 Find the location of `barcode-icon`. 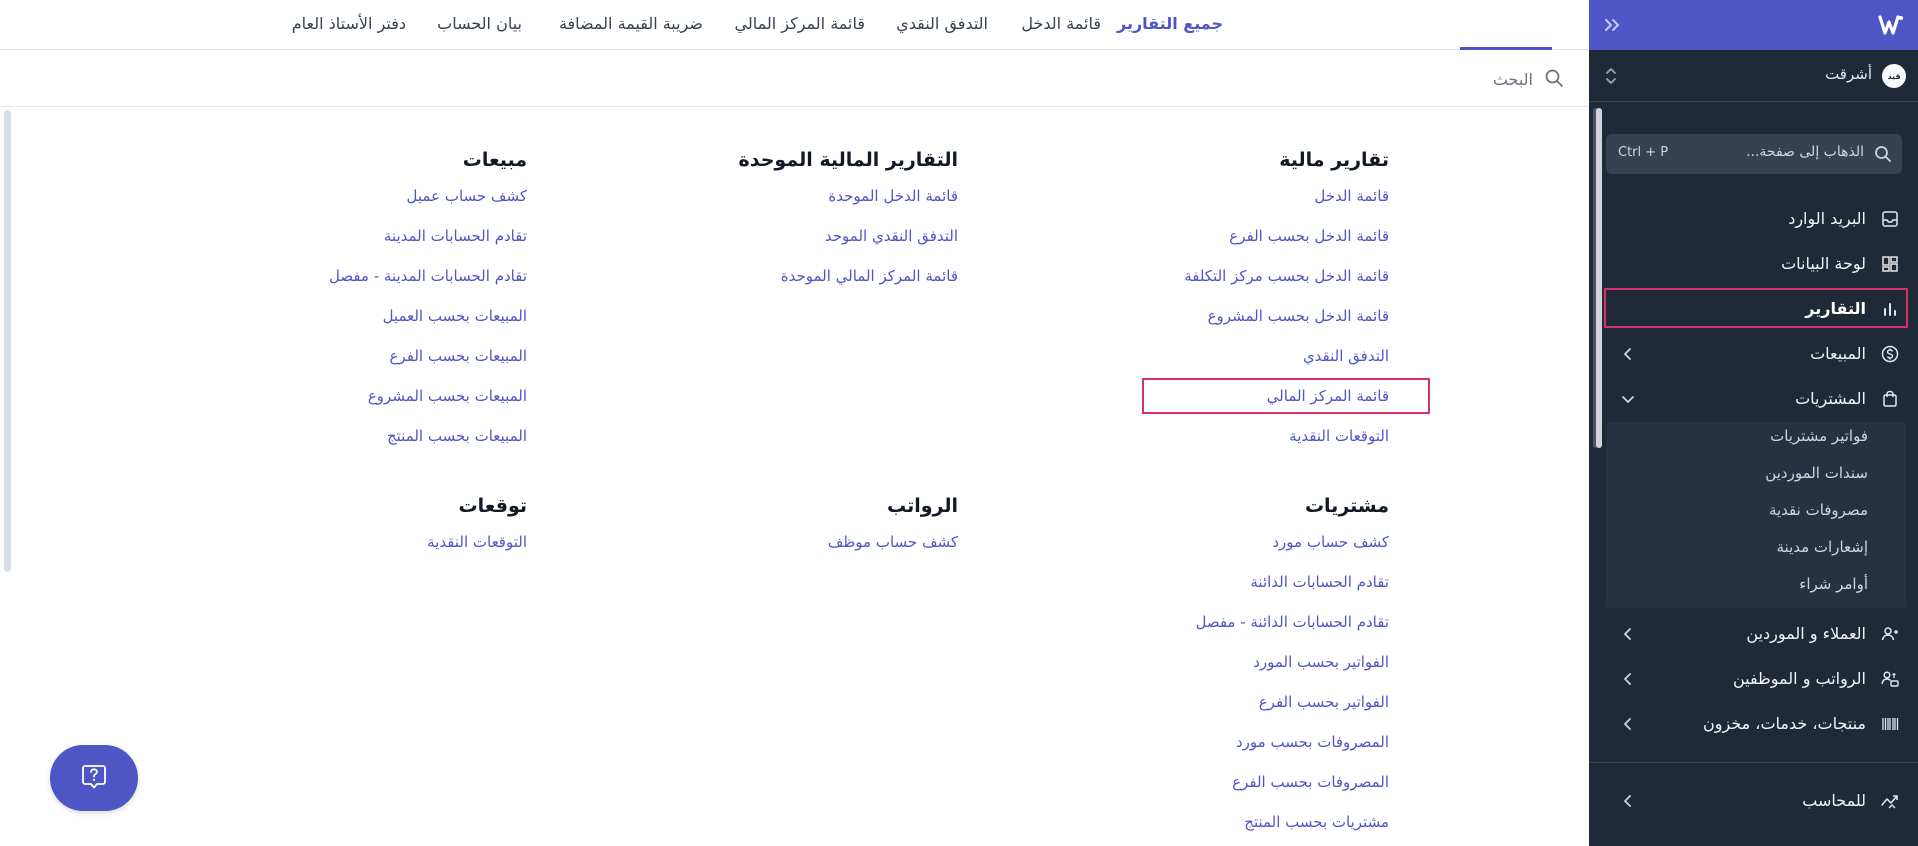

barcode-icon is located at coordinates (1890, 724).